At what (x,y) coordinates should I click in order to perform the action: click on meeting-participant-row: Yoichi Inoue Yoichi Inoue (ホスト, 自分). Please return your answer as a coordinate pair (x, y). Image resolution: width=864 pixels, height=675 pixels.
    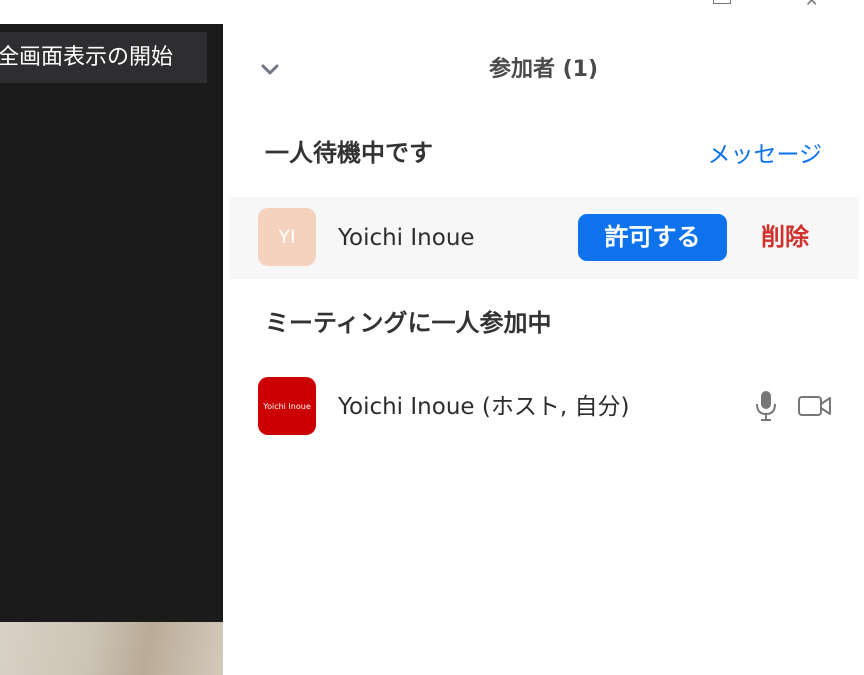
    Looking at the image, I should click on (544, 408).